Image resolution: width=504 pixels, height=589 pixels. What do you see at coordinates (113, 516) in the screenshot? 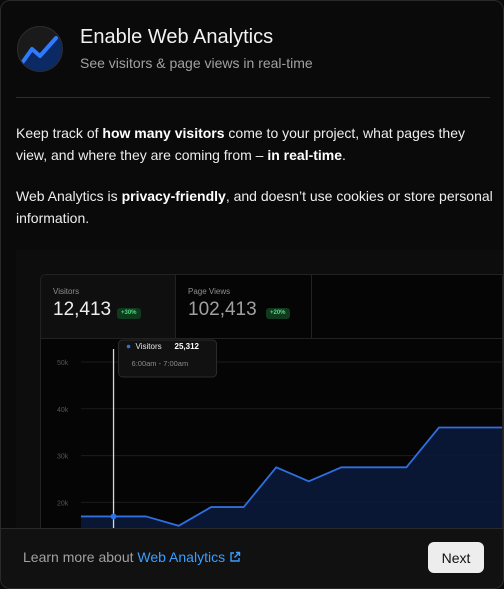
I see `hover-point` at bounding box center [113, 516].